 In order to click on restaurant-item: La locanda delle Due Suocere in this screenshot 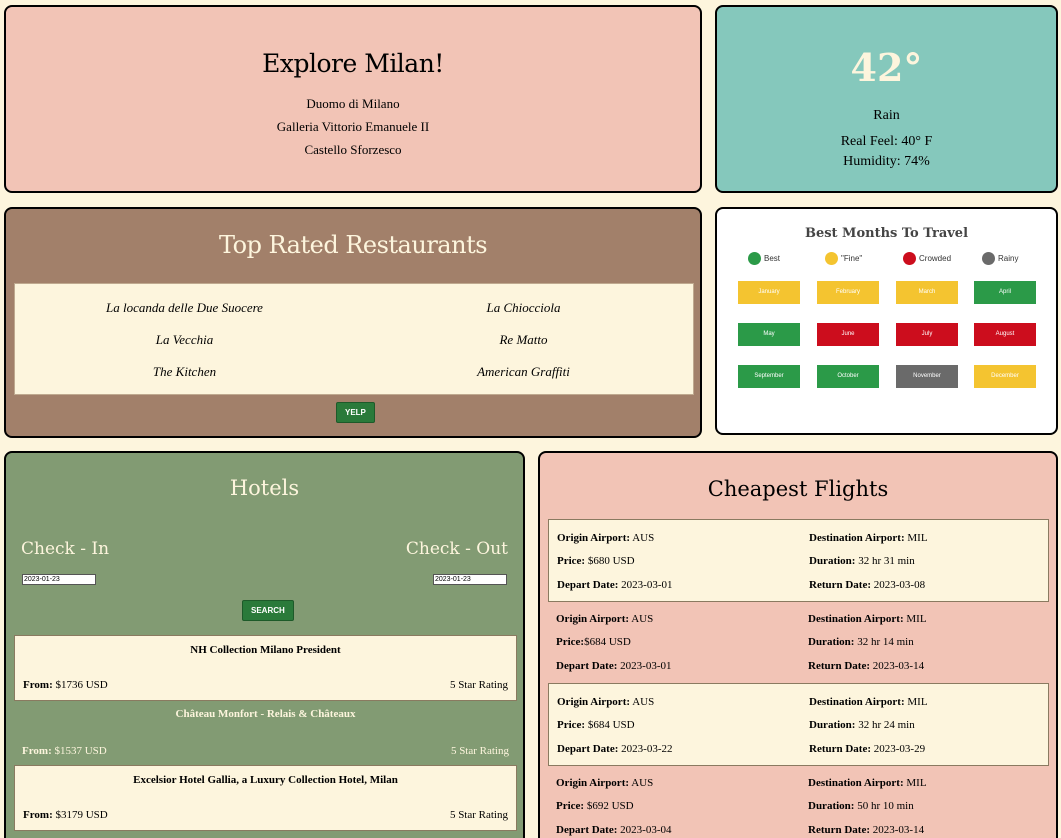, I will do `click(184, 307)`.